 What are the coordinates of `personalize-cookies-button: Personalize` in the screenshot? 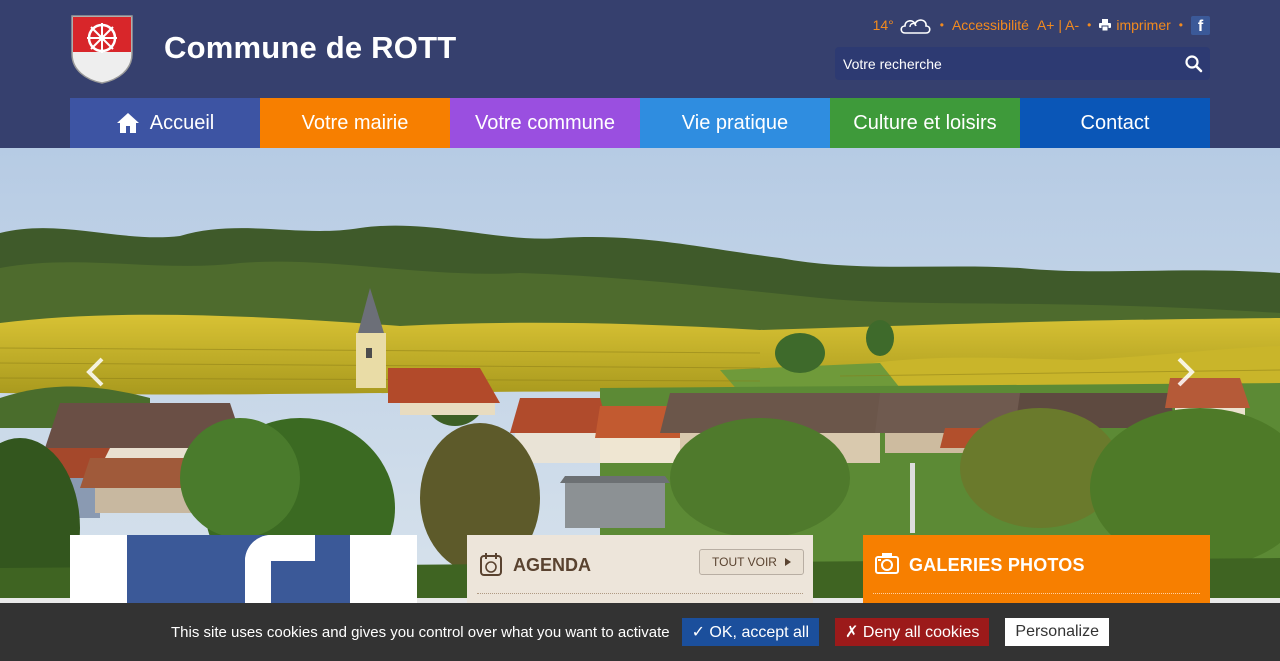 It's located at (1057, 632).